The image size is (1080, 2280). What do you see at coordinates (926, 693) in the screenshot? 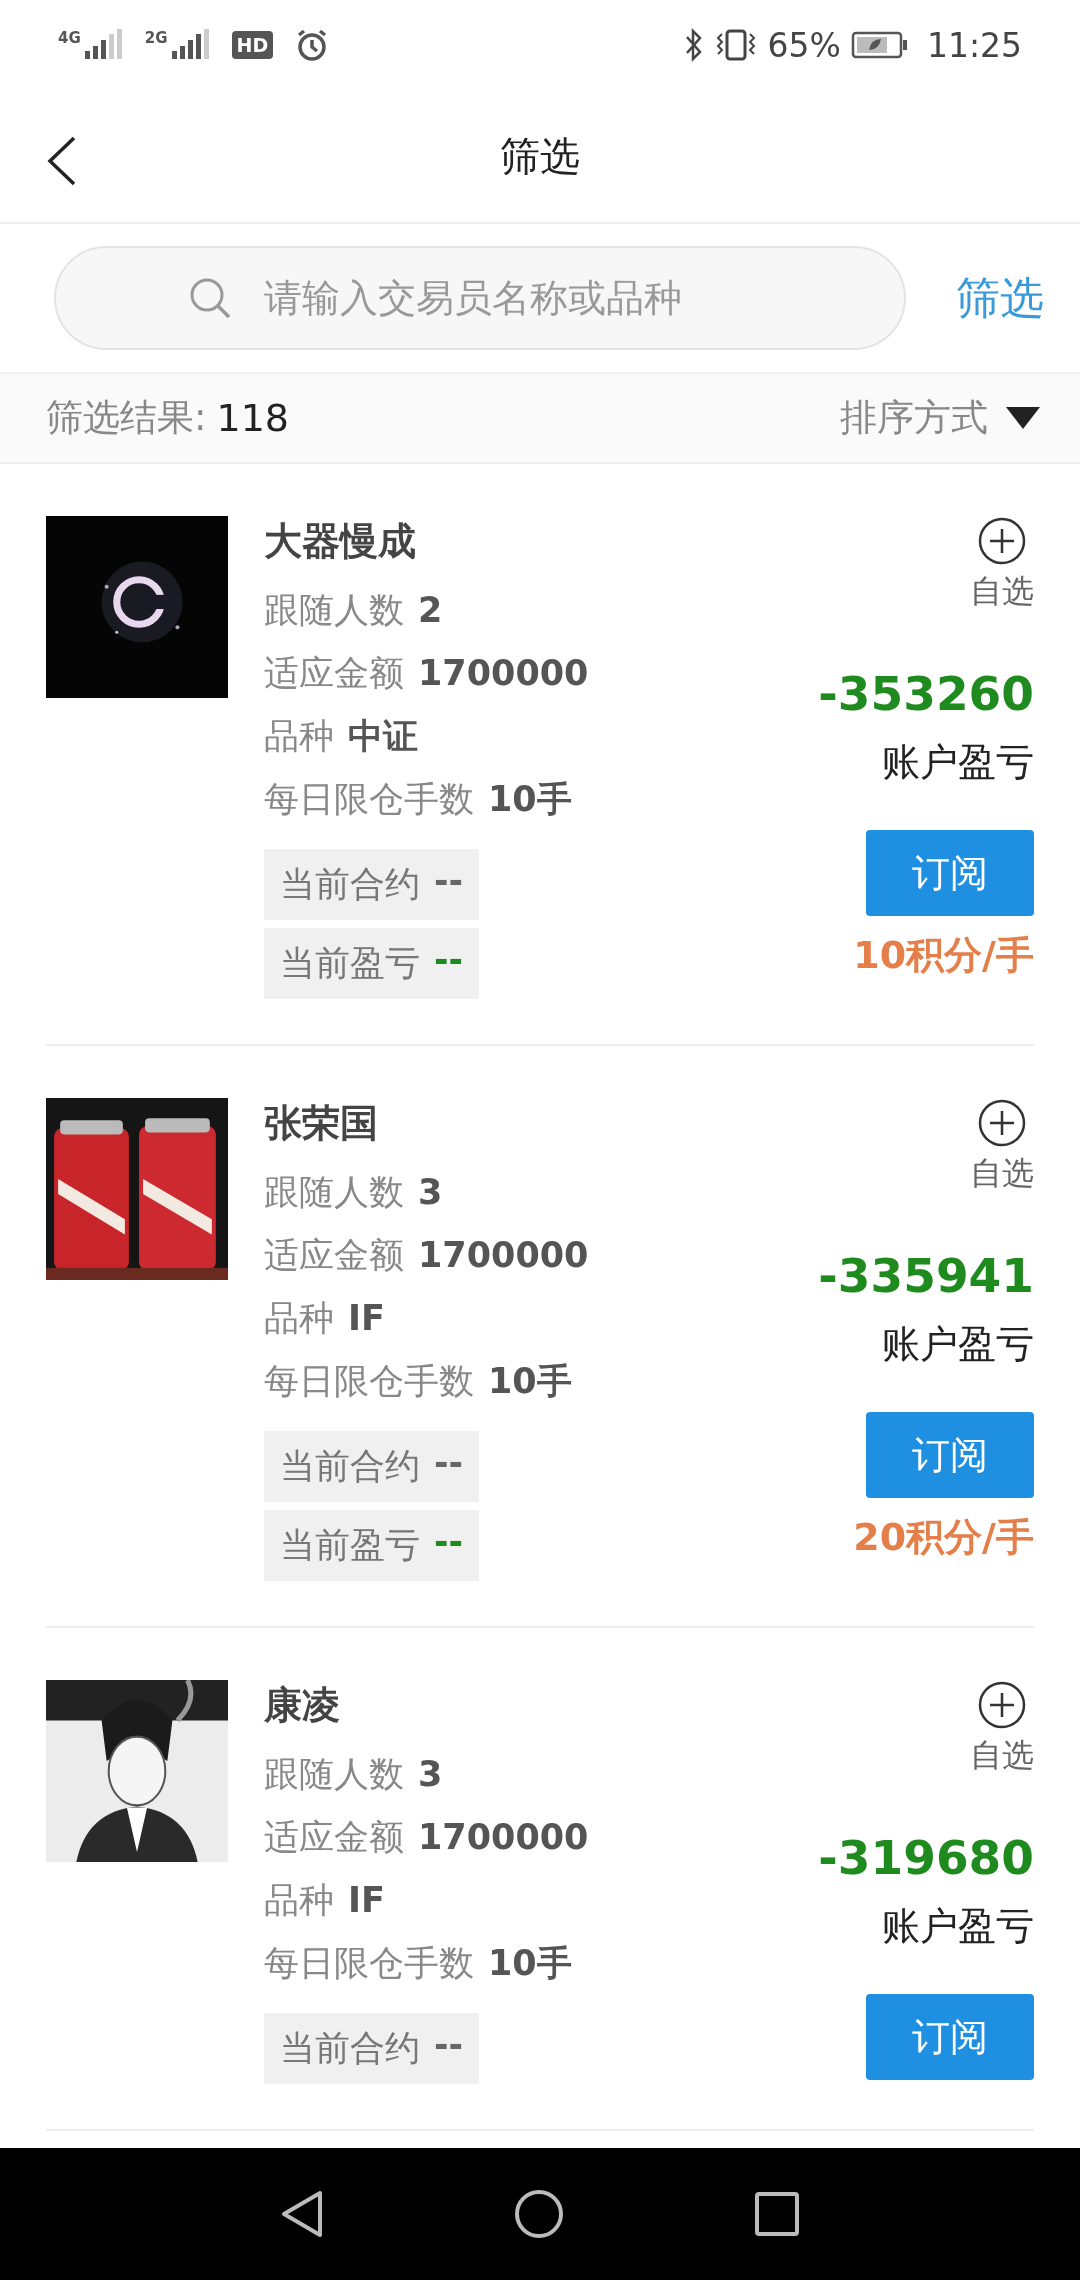
I see `account-pnl-value: -353260` at bounding box center [926, 693].